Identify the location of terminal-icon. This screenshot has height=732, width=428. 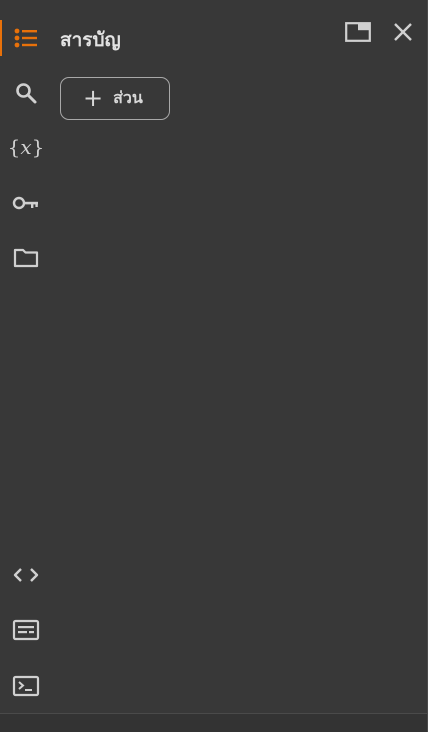
(26, 686).